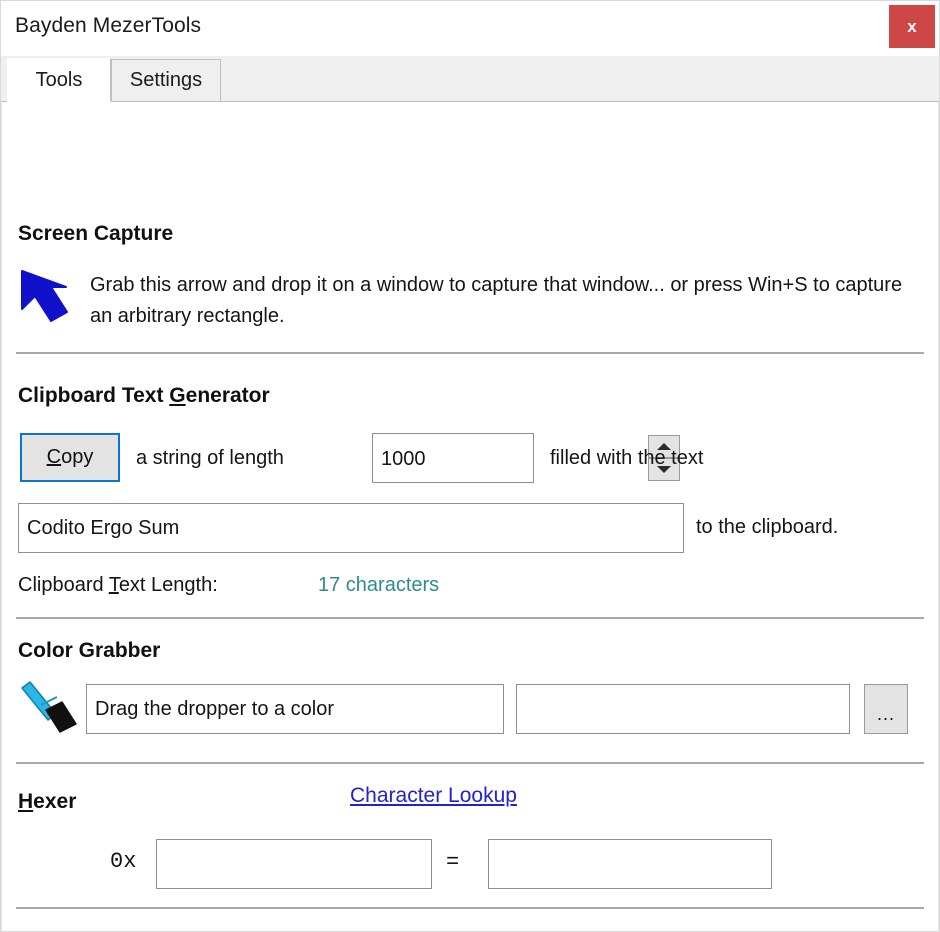  Describe the element at coordinates (113, 585) in the screenshot. I see `clipboard-text-length-label-accel: T` at that location.